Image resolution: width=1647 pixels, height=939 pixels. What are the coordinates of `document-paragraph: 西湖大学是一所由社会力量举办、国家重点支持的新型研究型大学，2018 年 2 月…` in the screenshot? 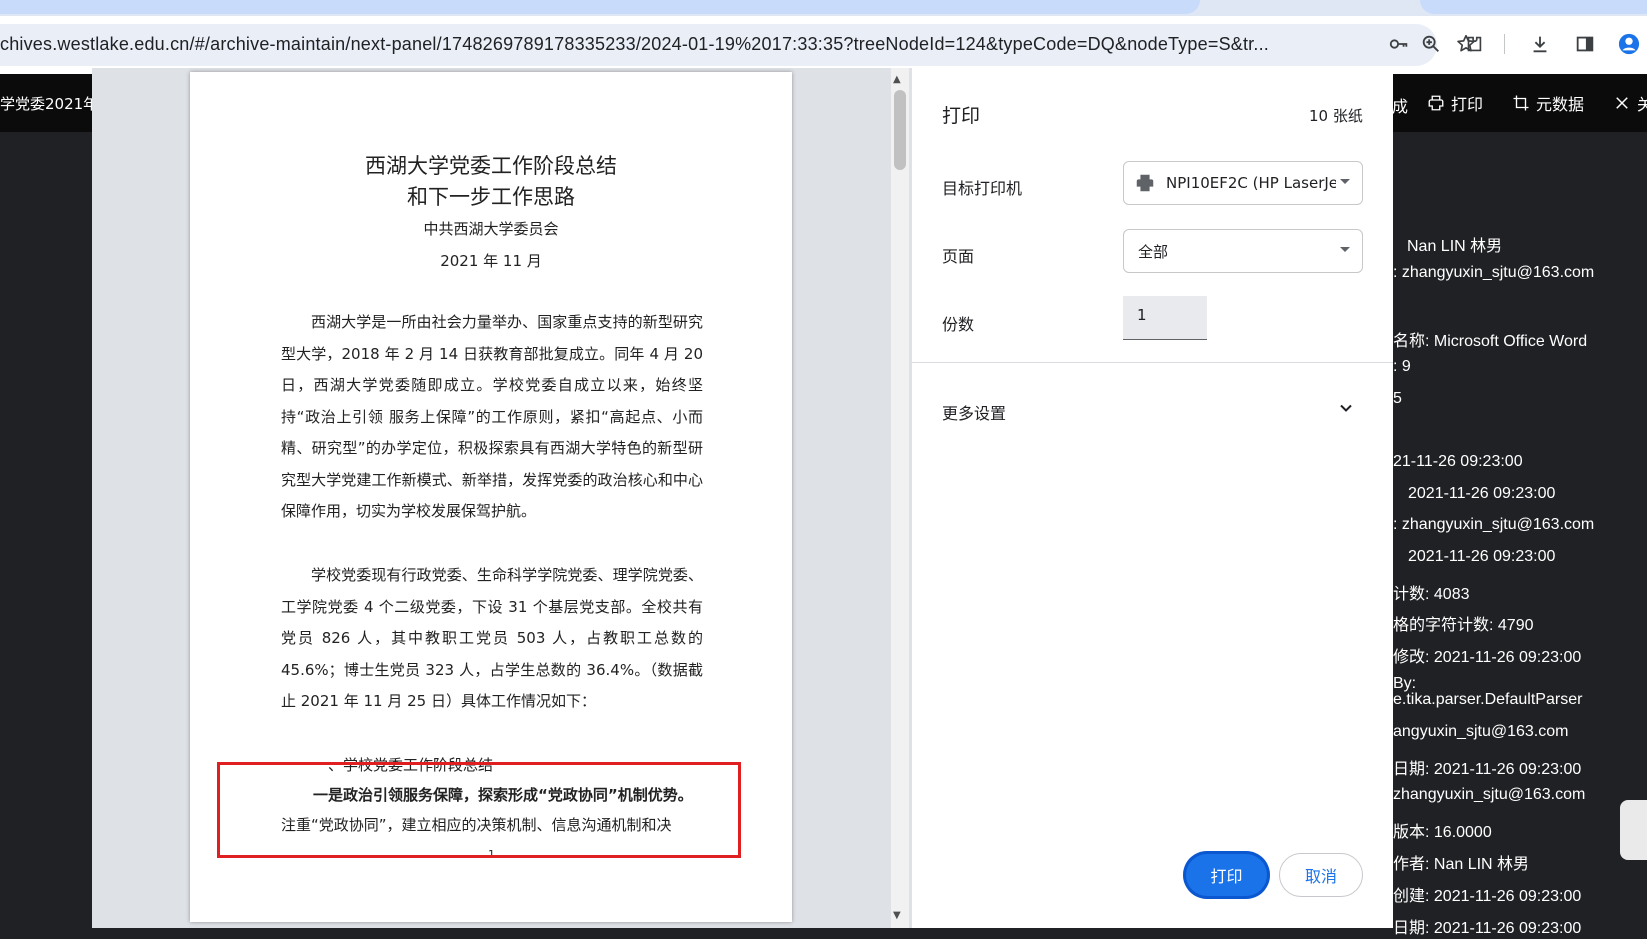 It's located at (492, 416).